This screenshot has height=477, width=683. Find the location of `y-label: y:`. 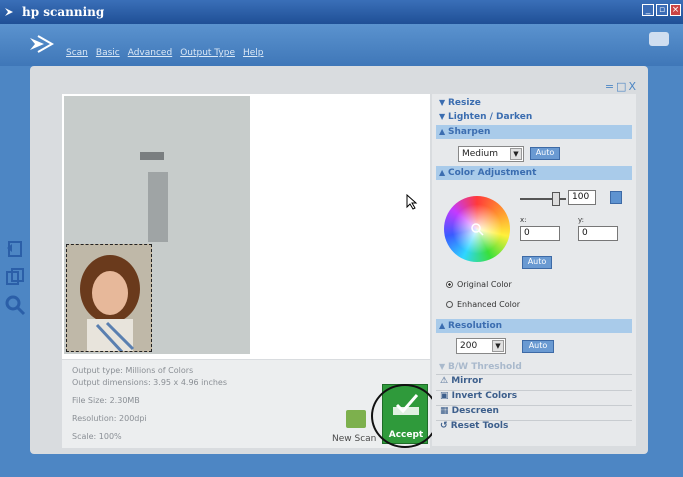

y-label: y: is located at coordinates (581, 220).